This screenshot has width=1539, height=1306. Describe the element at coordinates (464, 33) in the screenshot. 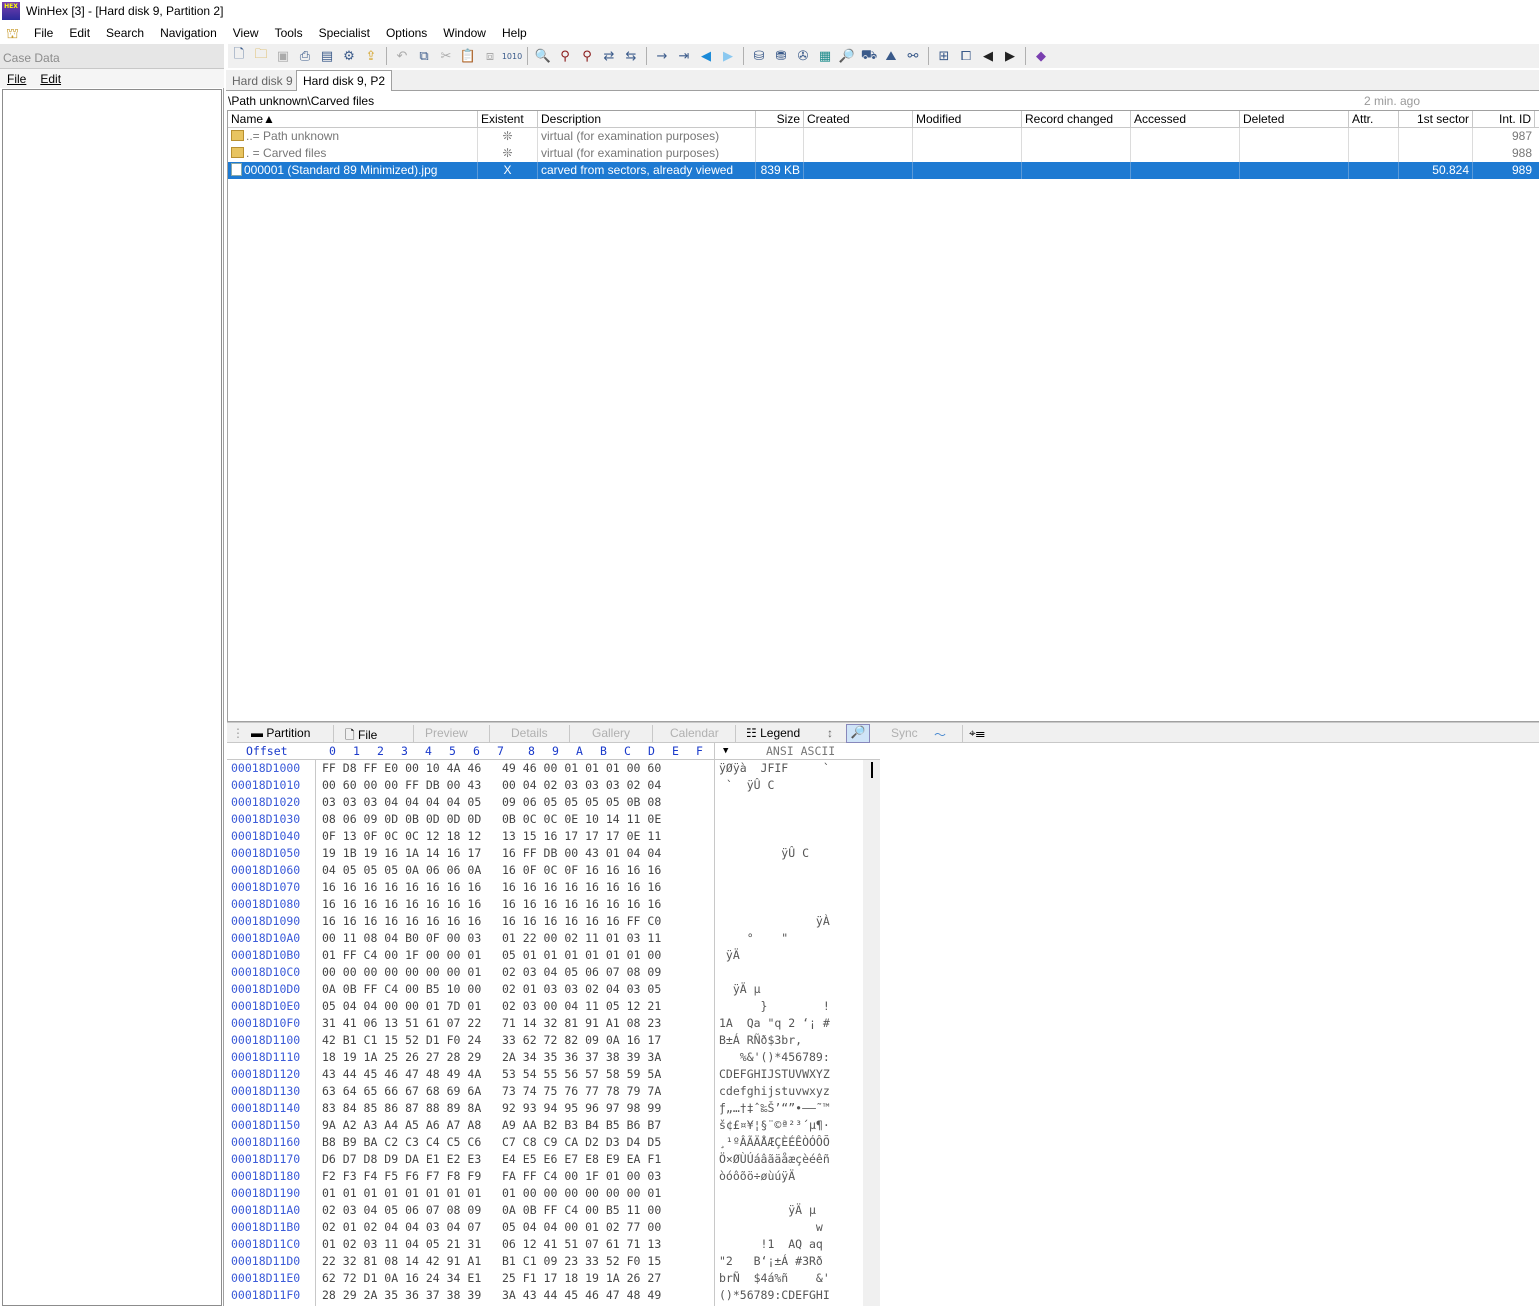

I see `menu-window: Window` at that location.